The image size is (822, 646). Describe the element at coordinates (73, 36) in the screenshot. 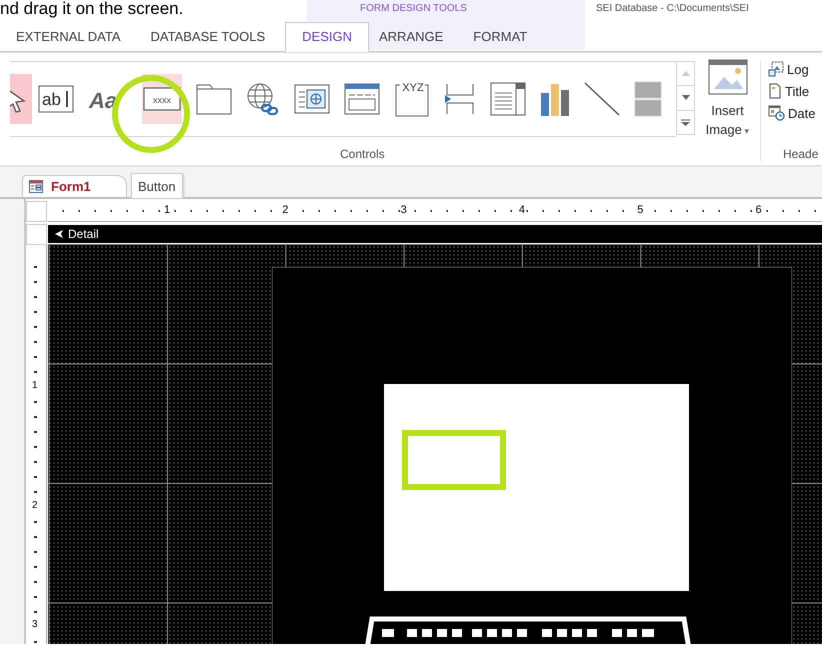

I see `ribbon-tab: EXTERNAL DATA` at that location.